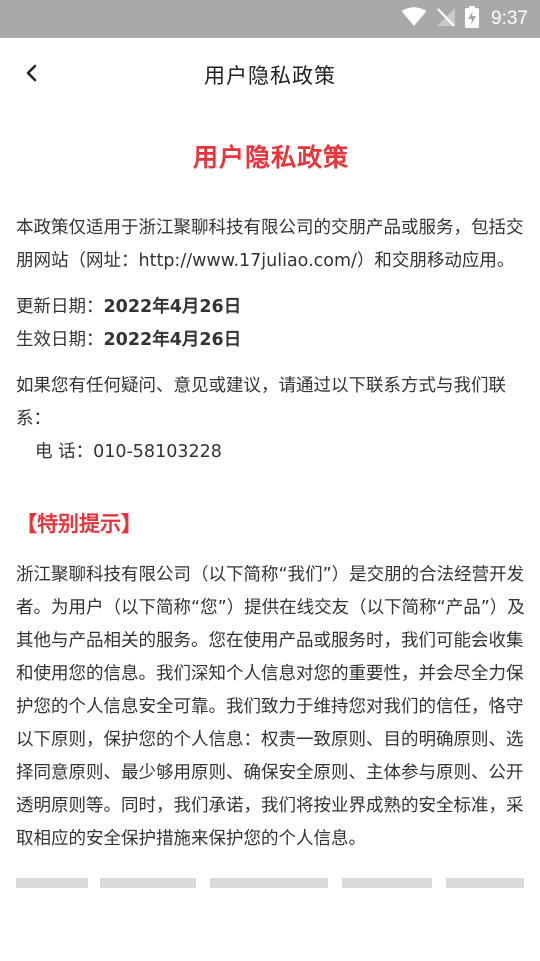 Image resolution: width=540 pixels, height=961 pixels. I want to click on phone-label: 电 话：, so click(64, 452).